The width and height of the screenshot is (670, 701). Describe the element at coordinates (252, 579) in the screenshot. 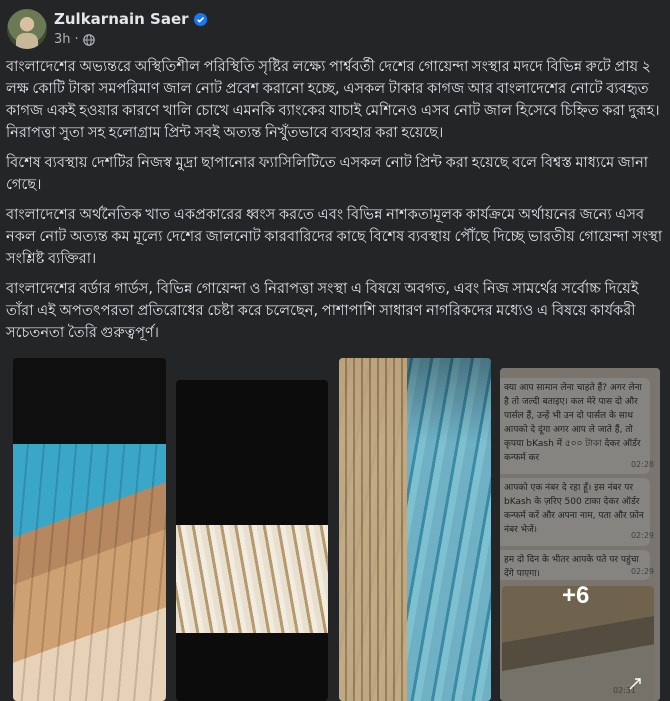

I see `currency-bundles-image` at that location.